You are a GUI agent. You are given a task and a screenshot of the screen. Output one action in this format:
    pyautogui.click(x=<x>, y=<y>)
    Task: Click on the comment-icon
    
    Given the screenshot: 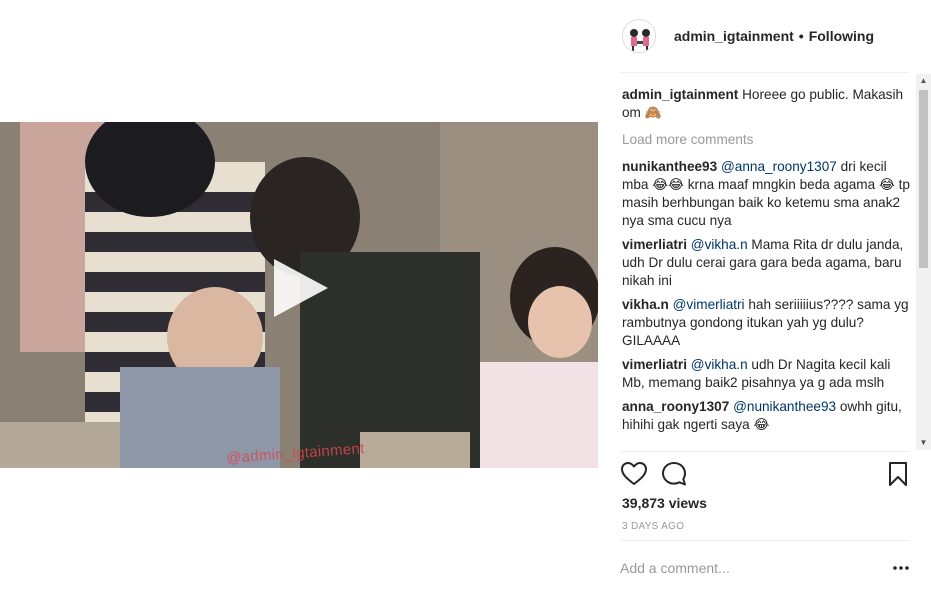 What is the action you would take?
    pyautogui.click(x=674, y=474)
    